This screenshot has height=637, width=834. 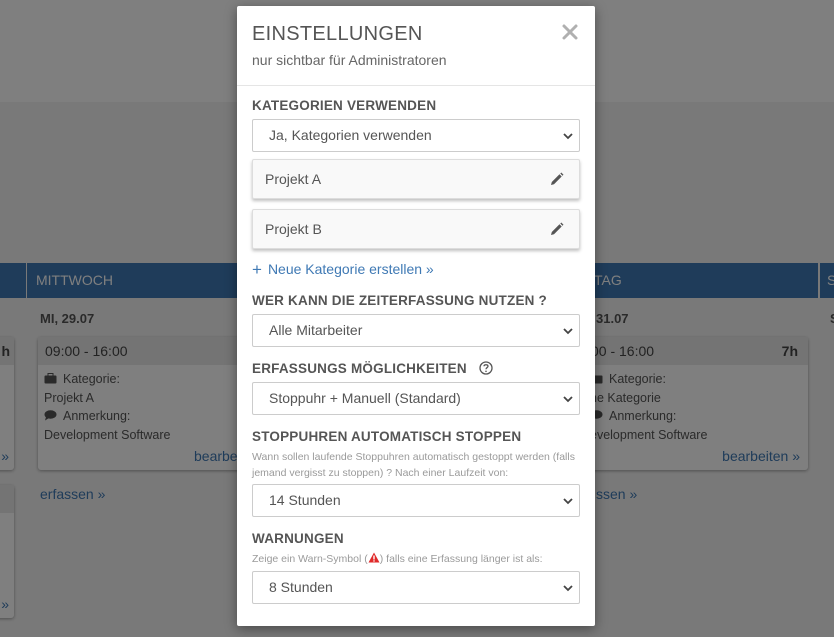 What do you see at coordinates (343, 270) in the screenshot?
I see `new-category-link: + Neue Kategorie erstellen »` at bounding box center [343, 270].